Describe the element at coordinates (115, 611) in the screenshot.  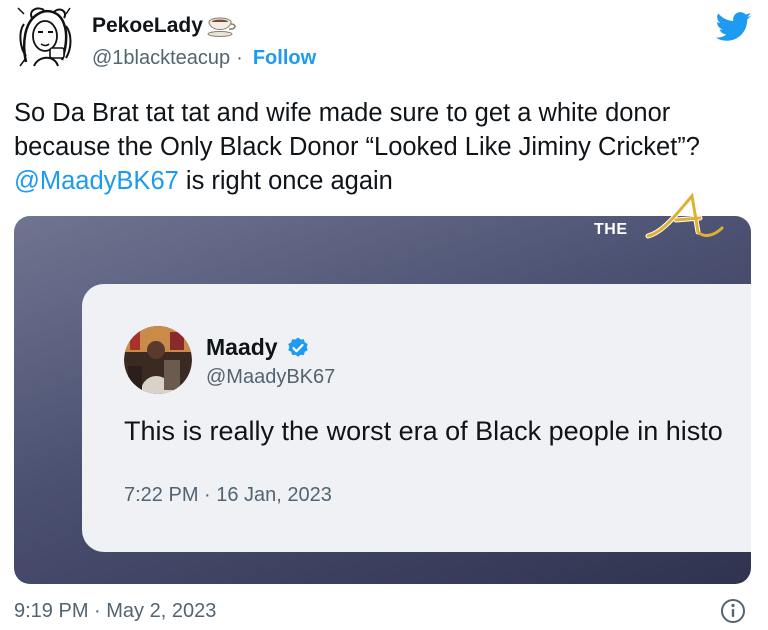
I see `tweet-timestamp: 9:19 PM · May 2, 2023` at that location.